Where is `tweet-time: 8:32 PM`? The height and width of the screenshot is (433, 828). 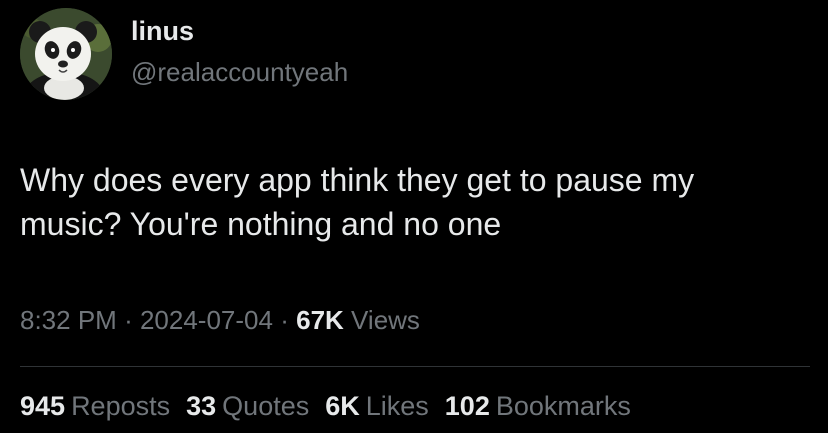 tweet-time: 8:32 PM is located at coordinates (68, 320).